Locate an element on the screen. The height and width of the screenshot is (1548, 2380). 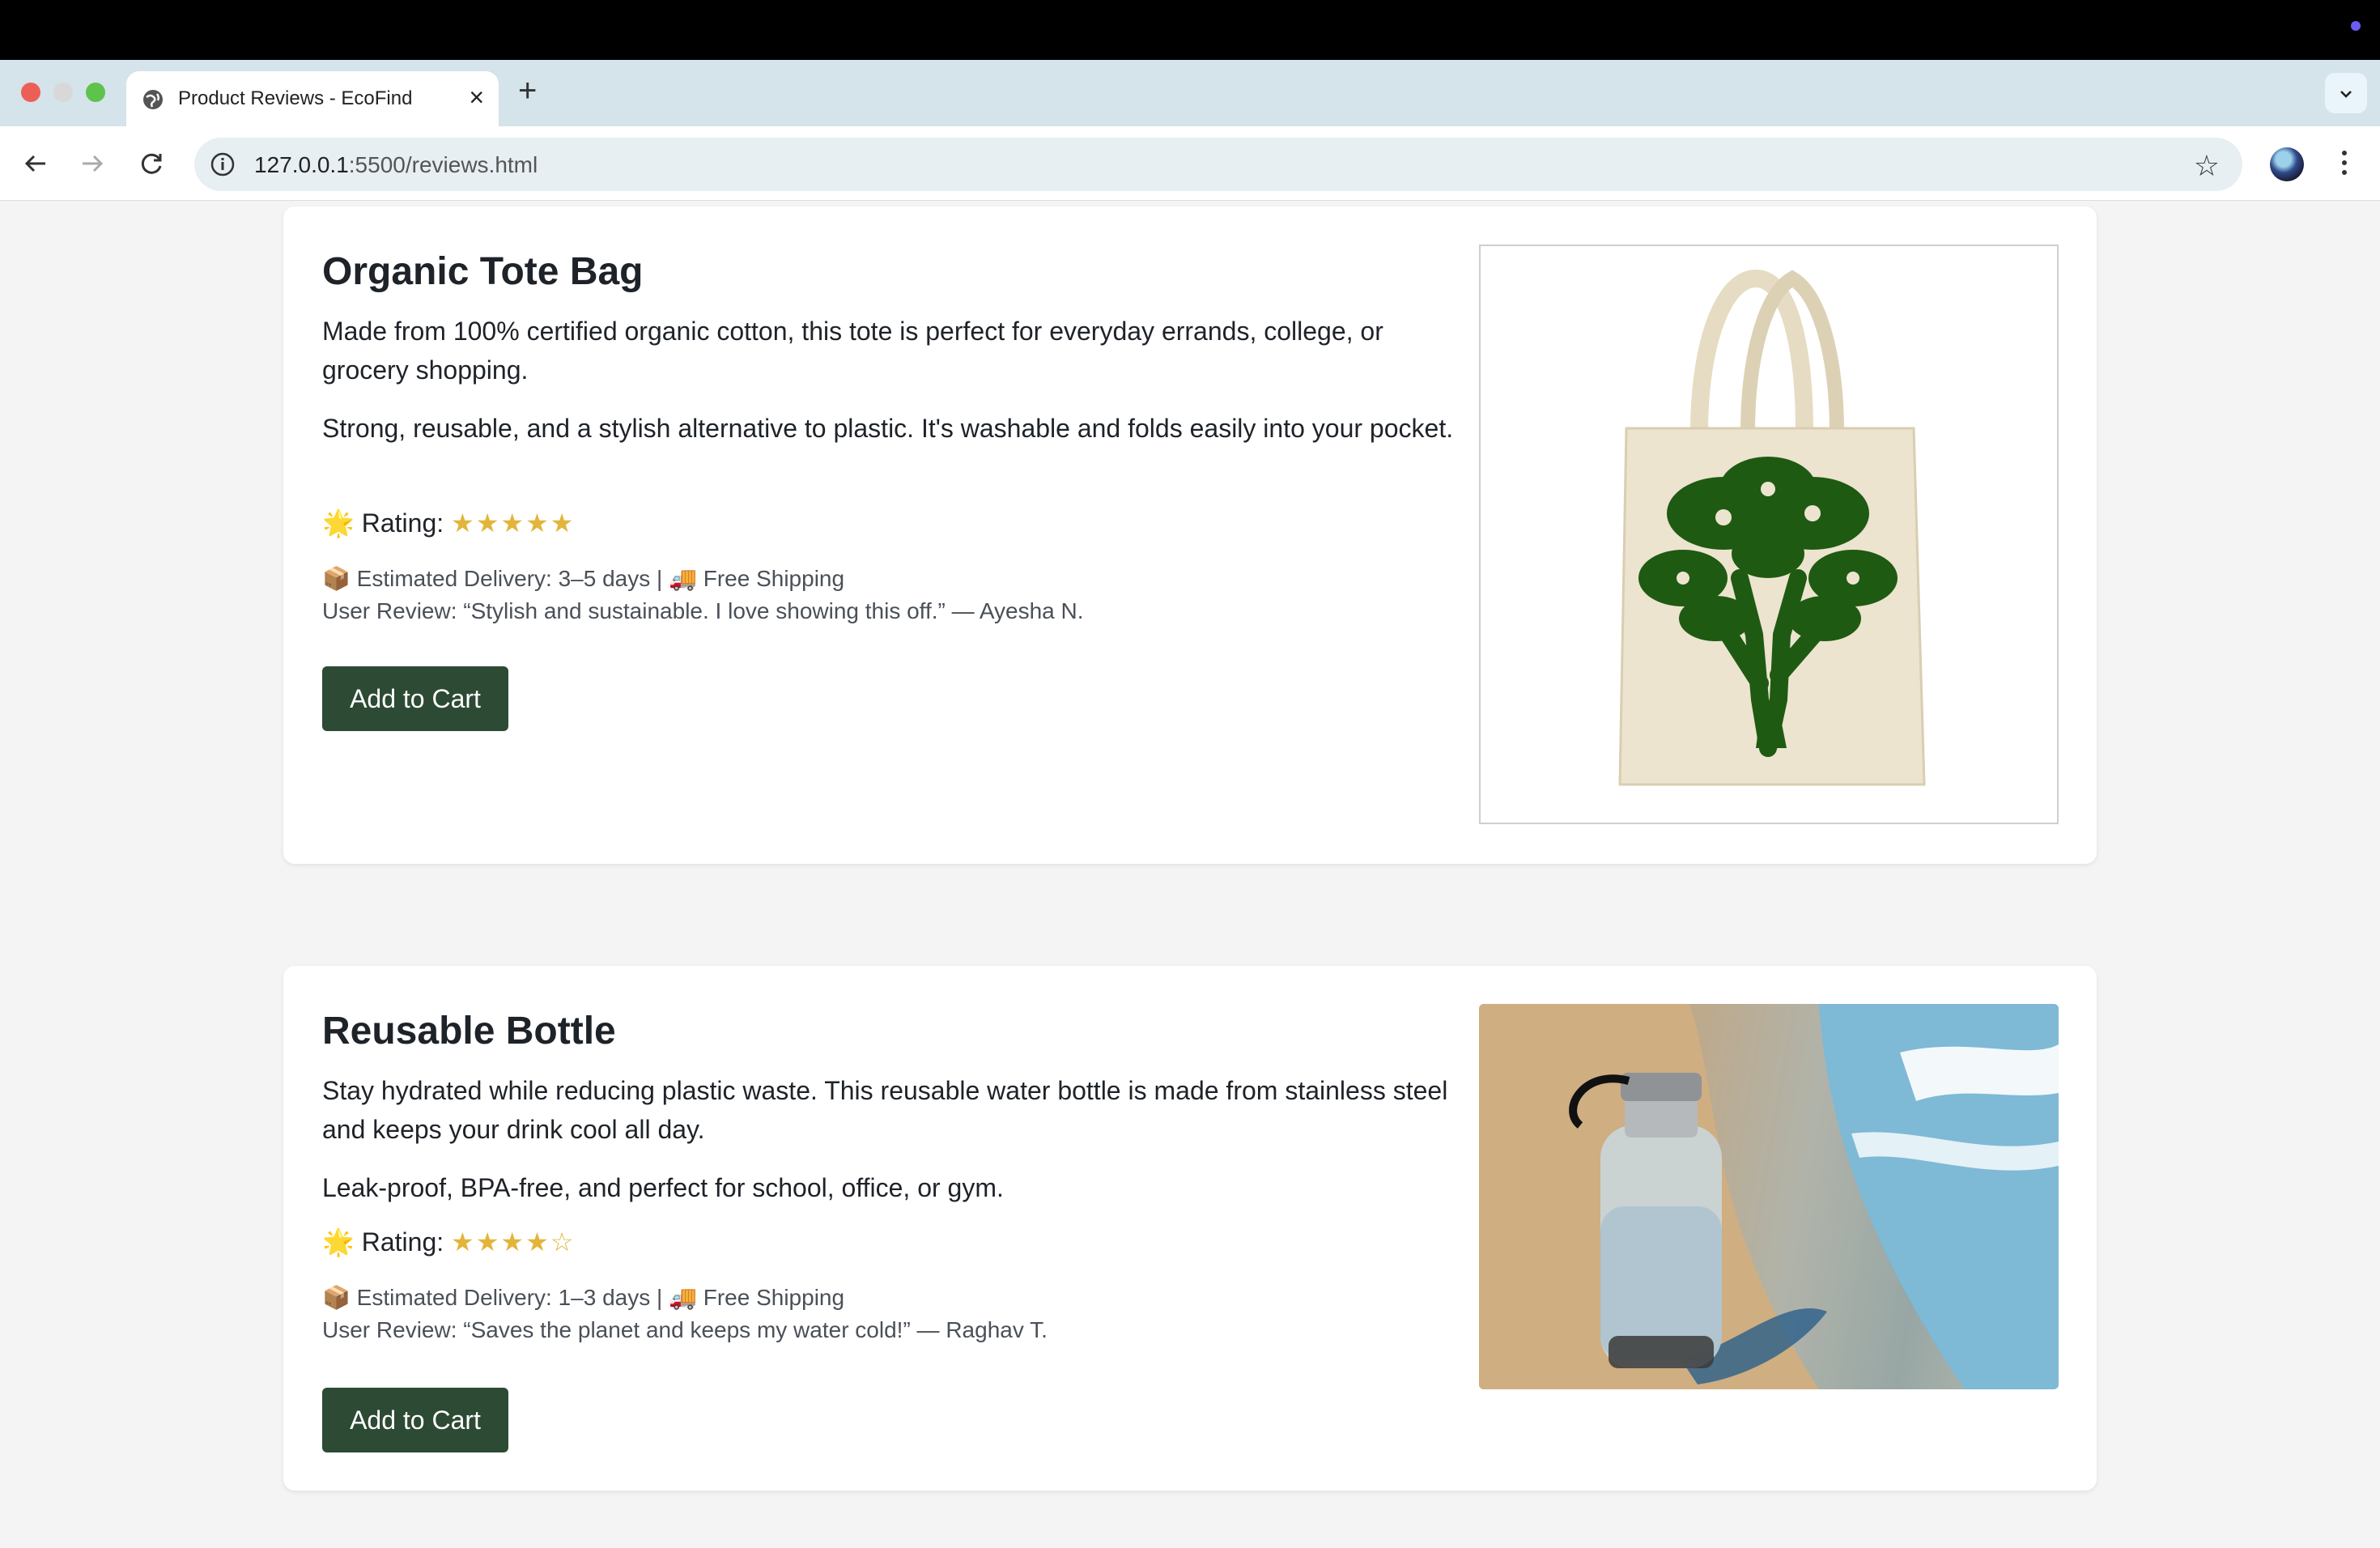
rating-stars-icon: ★★★★☆ is located at coordinates (513, 1242).